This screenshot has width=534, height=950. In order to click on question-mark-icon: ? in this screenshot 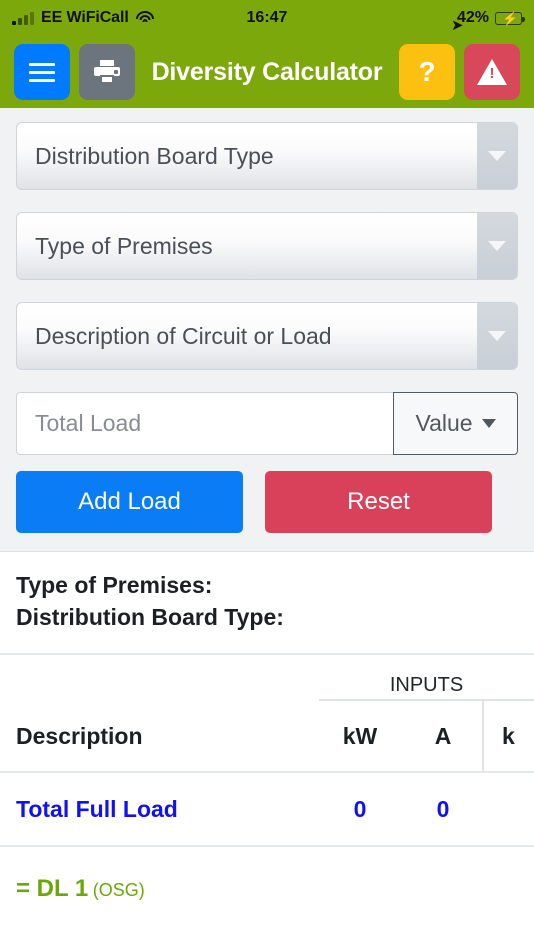, I will do `click(427, 71)`.